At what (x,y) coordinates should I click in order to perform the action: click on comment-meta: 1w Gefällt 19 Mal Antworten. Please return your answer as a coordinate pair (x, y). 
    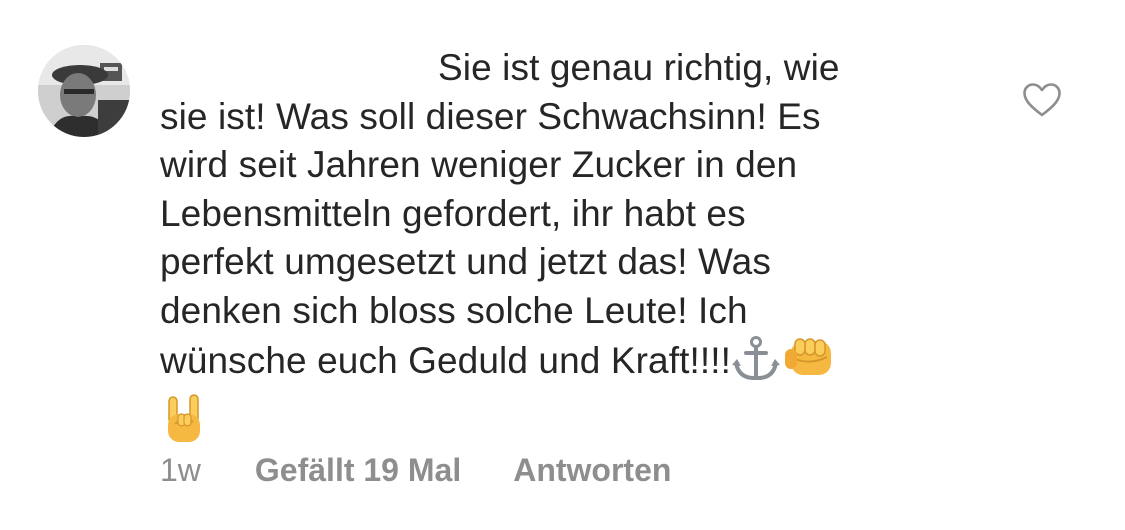
    Looking at the image, I should click on (415, 470).